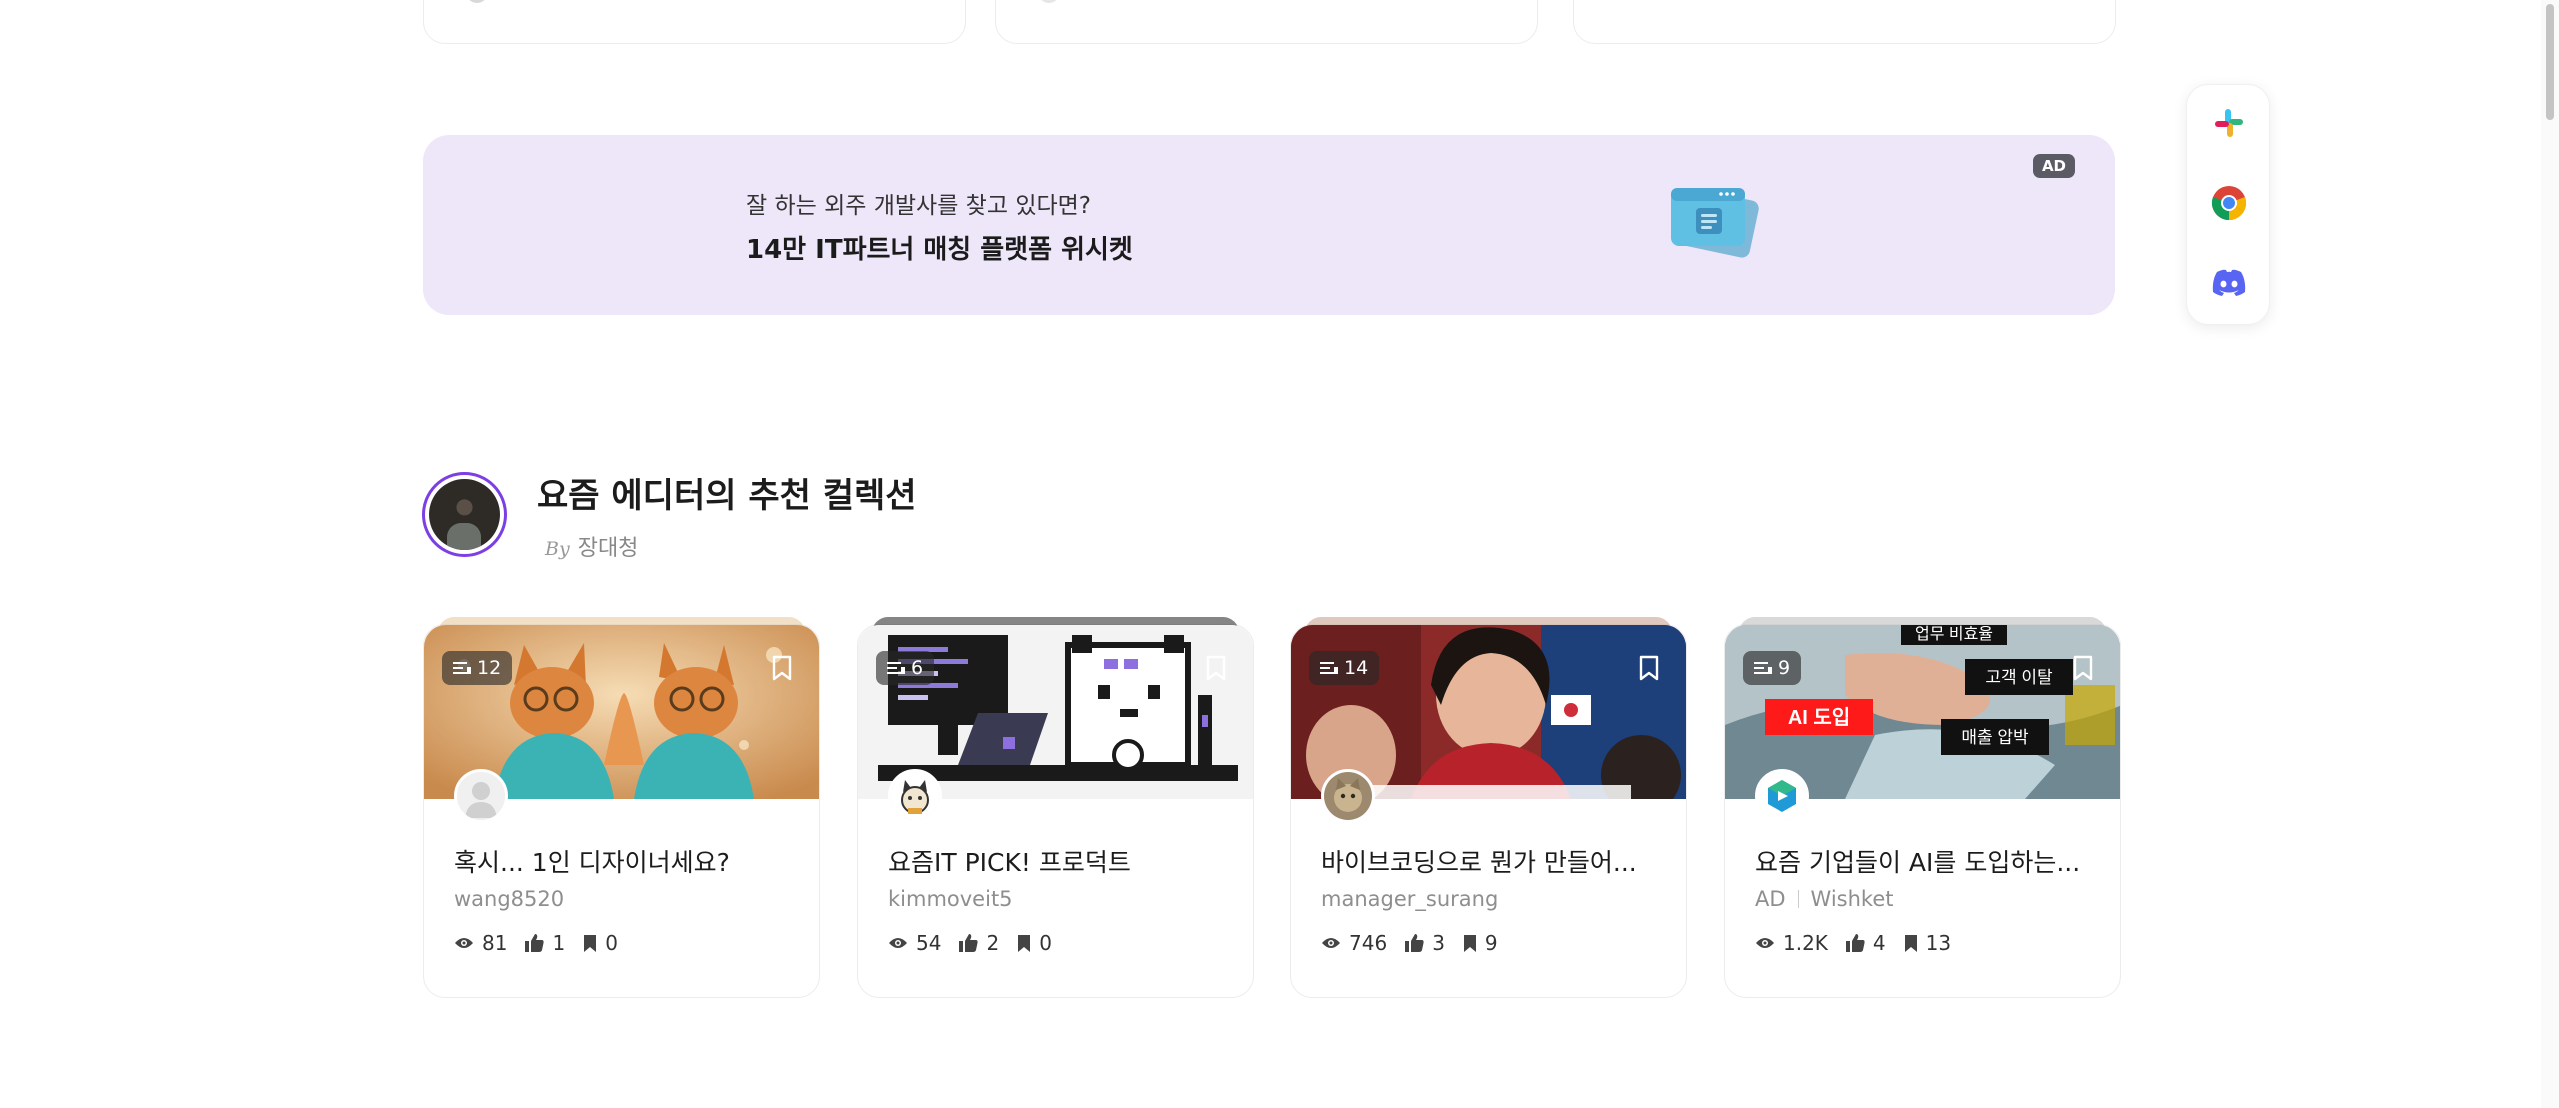 This screenshot has height=1108, width=2559. I want to click on bookmarks-stat: 13, so click(1927, 943).